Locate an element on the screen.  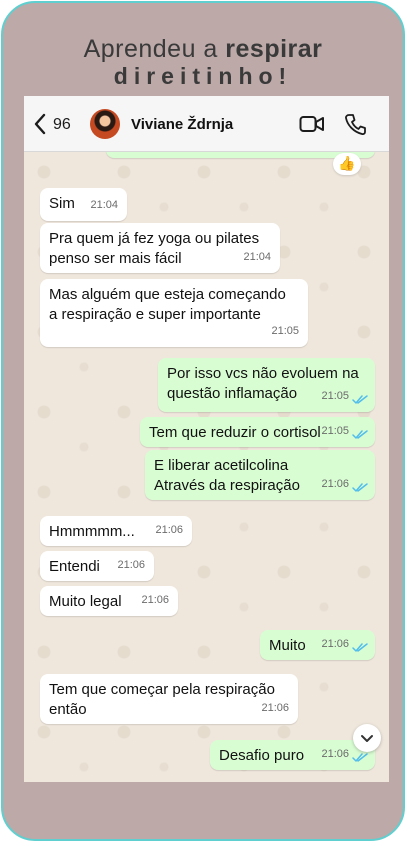
incoming-message: Entendi 21:06 is located at coordinates (97, 566).